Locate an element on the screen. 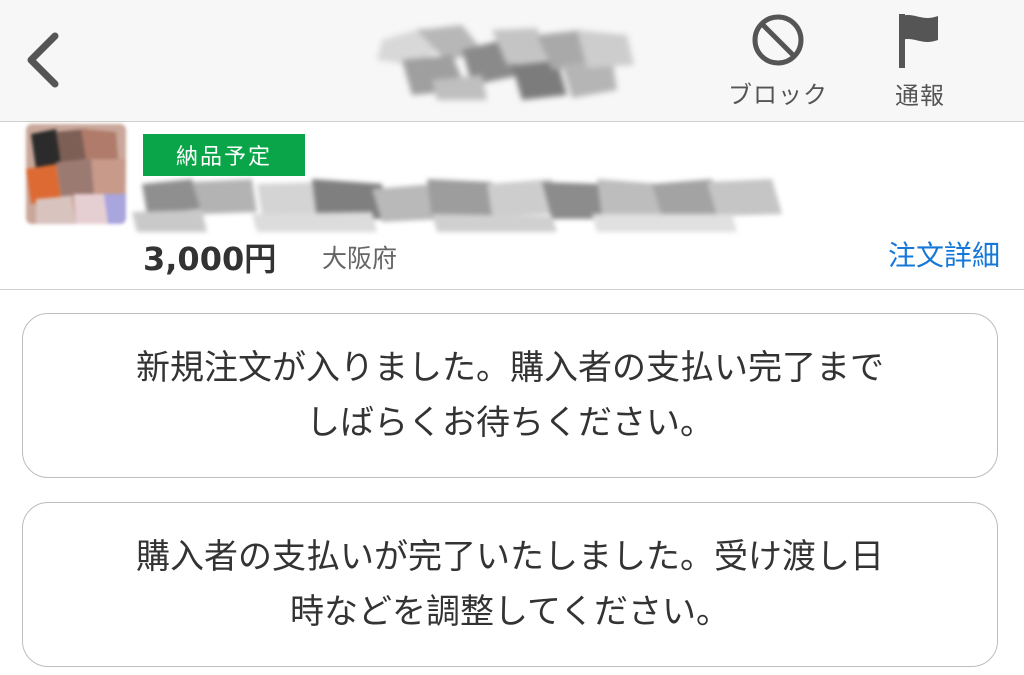  message-text-line: しばらくお待ちください。 is located at coordinates (510, 422).